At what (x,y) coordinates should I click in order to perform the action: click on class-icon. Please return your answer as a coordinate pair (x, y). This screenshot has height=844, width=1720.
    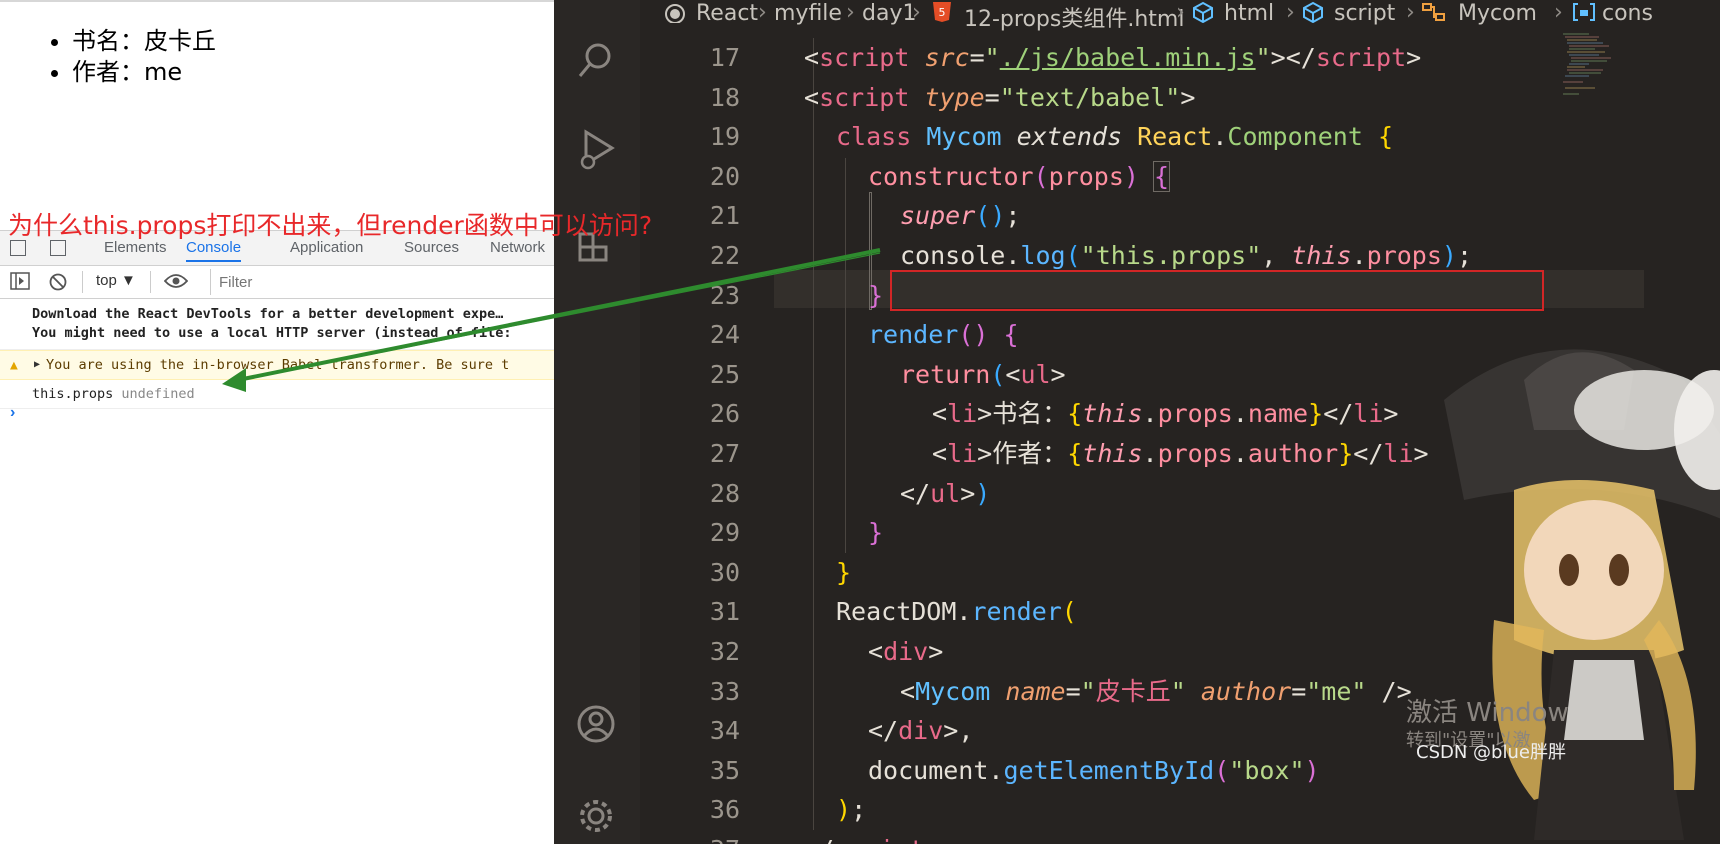
    Looking at the image, I should click on (1434, 15).